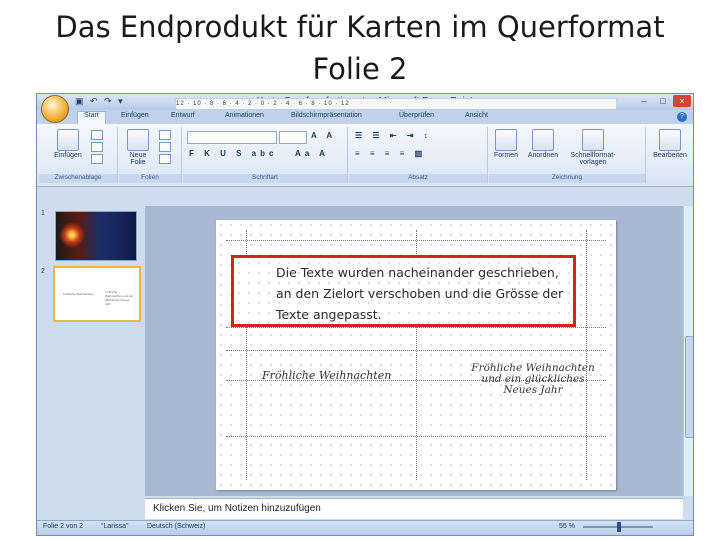 The height and width of the screenshot is (540, 720). Describe the element at coordinates (682, 117) in the screenshot. I see `help-icon: ?` at that location.